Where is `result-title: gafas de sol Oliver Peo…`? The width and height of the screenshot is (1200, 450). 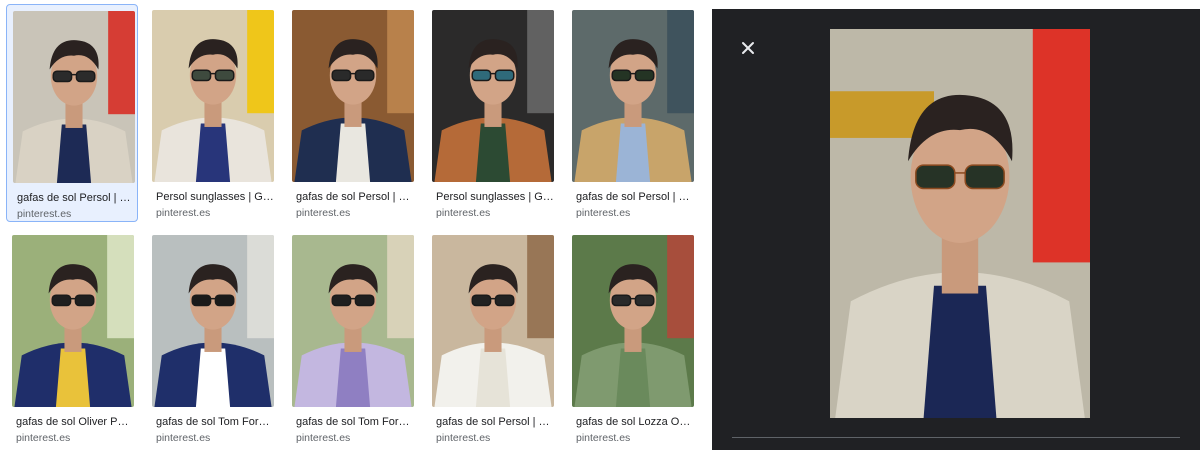
result-title: gafas de sol Oliver Peo… is located at coordinates (75, 422).